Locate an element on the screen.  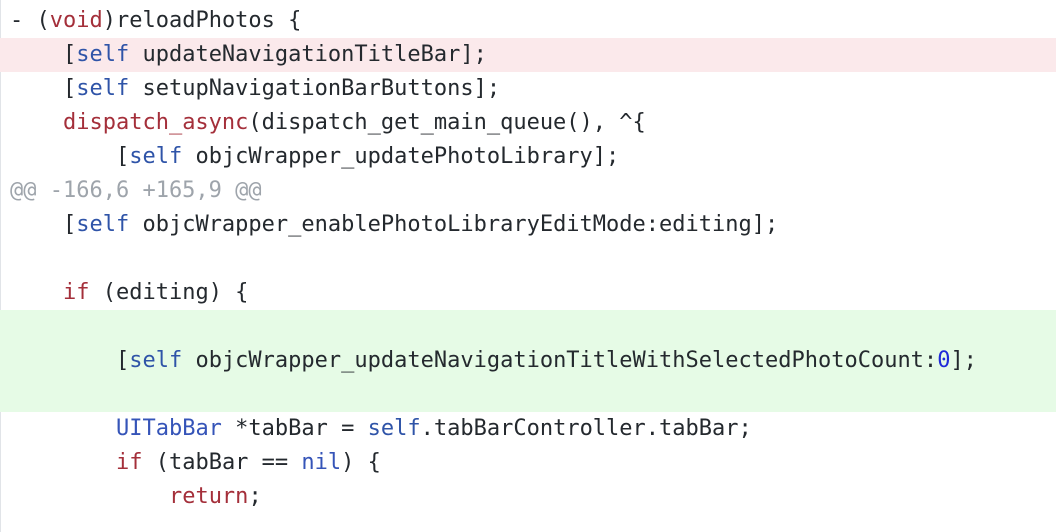
code-text: *tabBar = is located at coordinates (294, 428).